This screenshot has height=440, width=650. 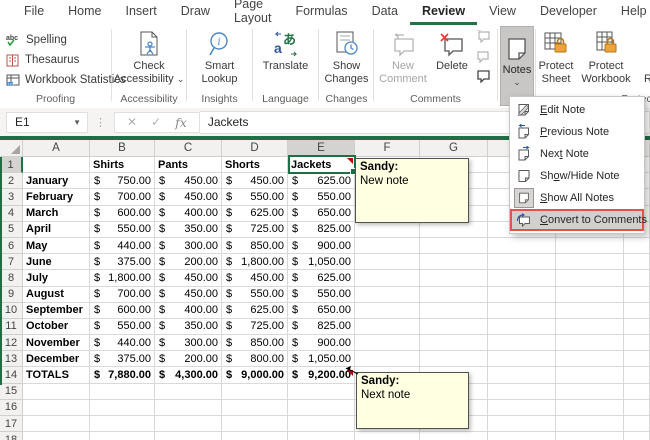 What do you see at coordinates (156, 122) in the screenshot?
I see `enter-icon: ✓` at bounding box center [156, 122].